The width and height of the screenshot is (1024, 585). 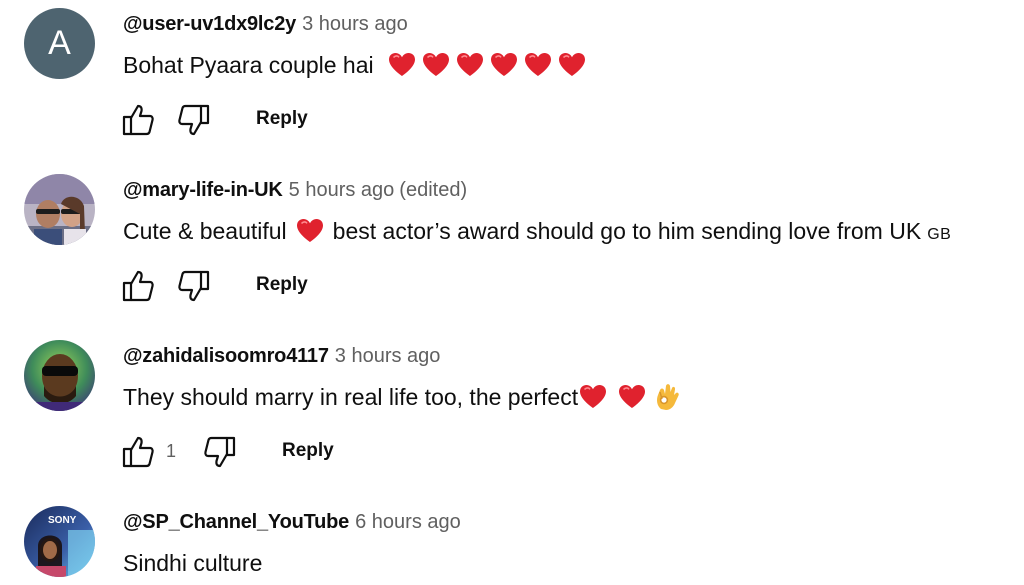 What do you see at coordinates (209, 24) in the screenshot?
I see `author-name: @user-uv1dx9lc2y` at bounding box center [209, 24].